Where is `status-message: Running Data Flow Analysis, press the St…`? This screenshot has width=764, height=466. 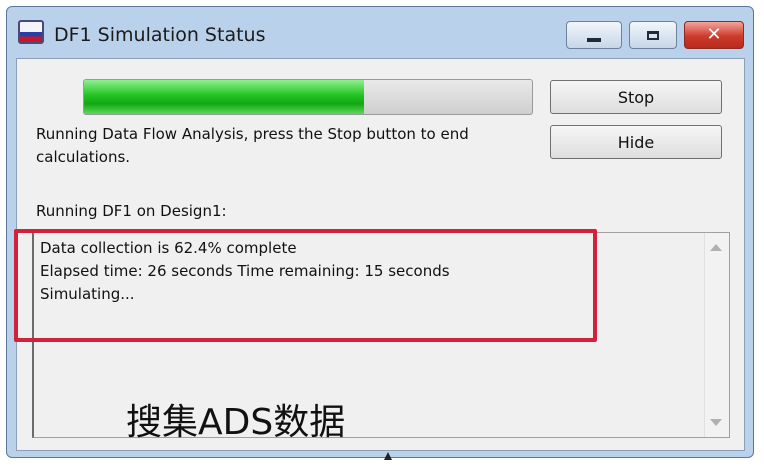
status-message: Running Data Flow Analysis, press the St… is located at coordinates (252, 145).